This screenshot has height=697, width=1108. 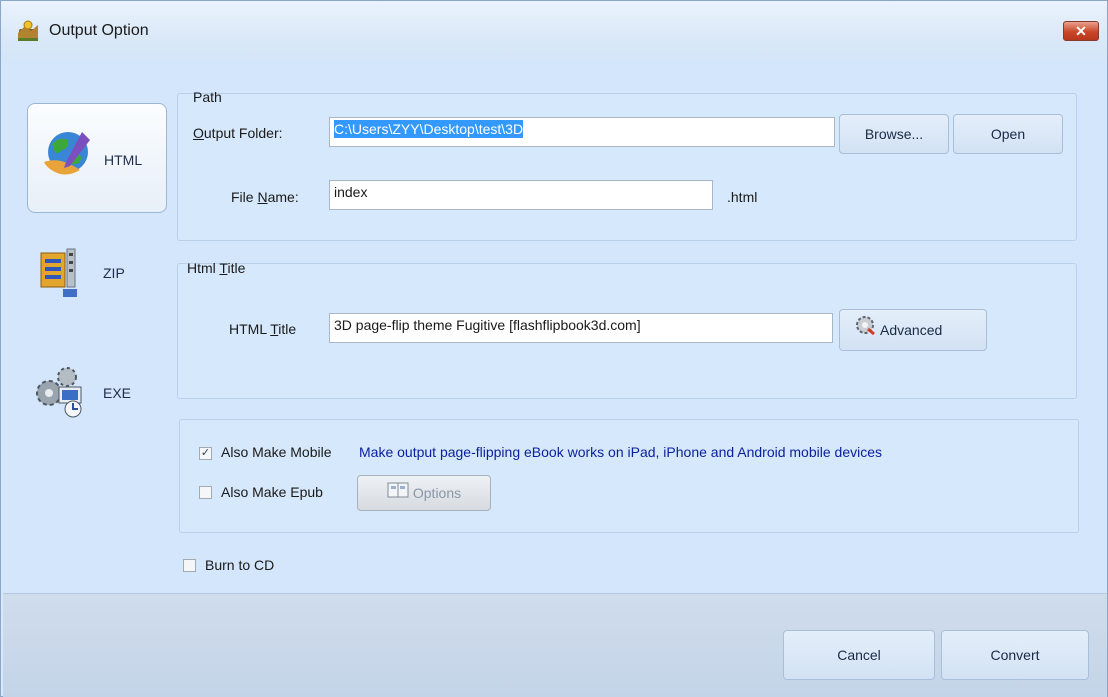 What do you see at coordinates (63, 274) in the screenshot?
I see `zip-archive-icon` at bounding box center [63, 274].